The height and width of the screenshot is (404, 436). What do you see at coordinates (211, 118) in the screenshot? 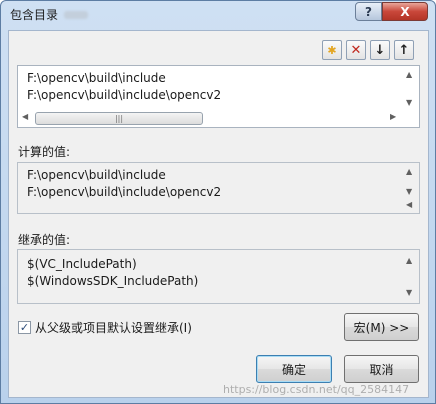
I see `horizontal-scrollbar: ◀ ||| ▶` at bounding box center [211, 118].